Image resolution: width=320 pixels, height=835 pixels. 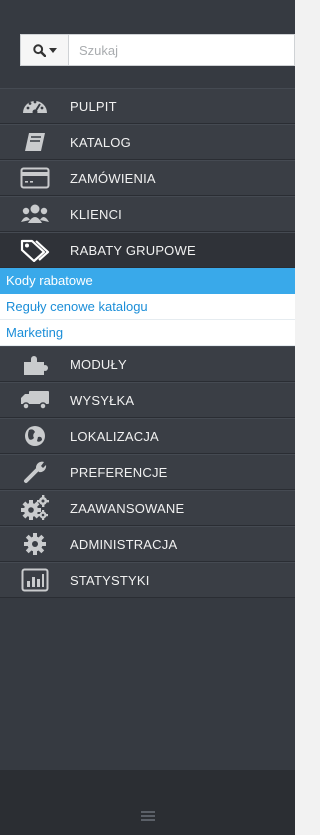 I want to click on menu-item-moduly: MODUŁY, so click(x=147, y=364).